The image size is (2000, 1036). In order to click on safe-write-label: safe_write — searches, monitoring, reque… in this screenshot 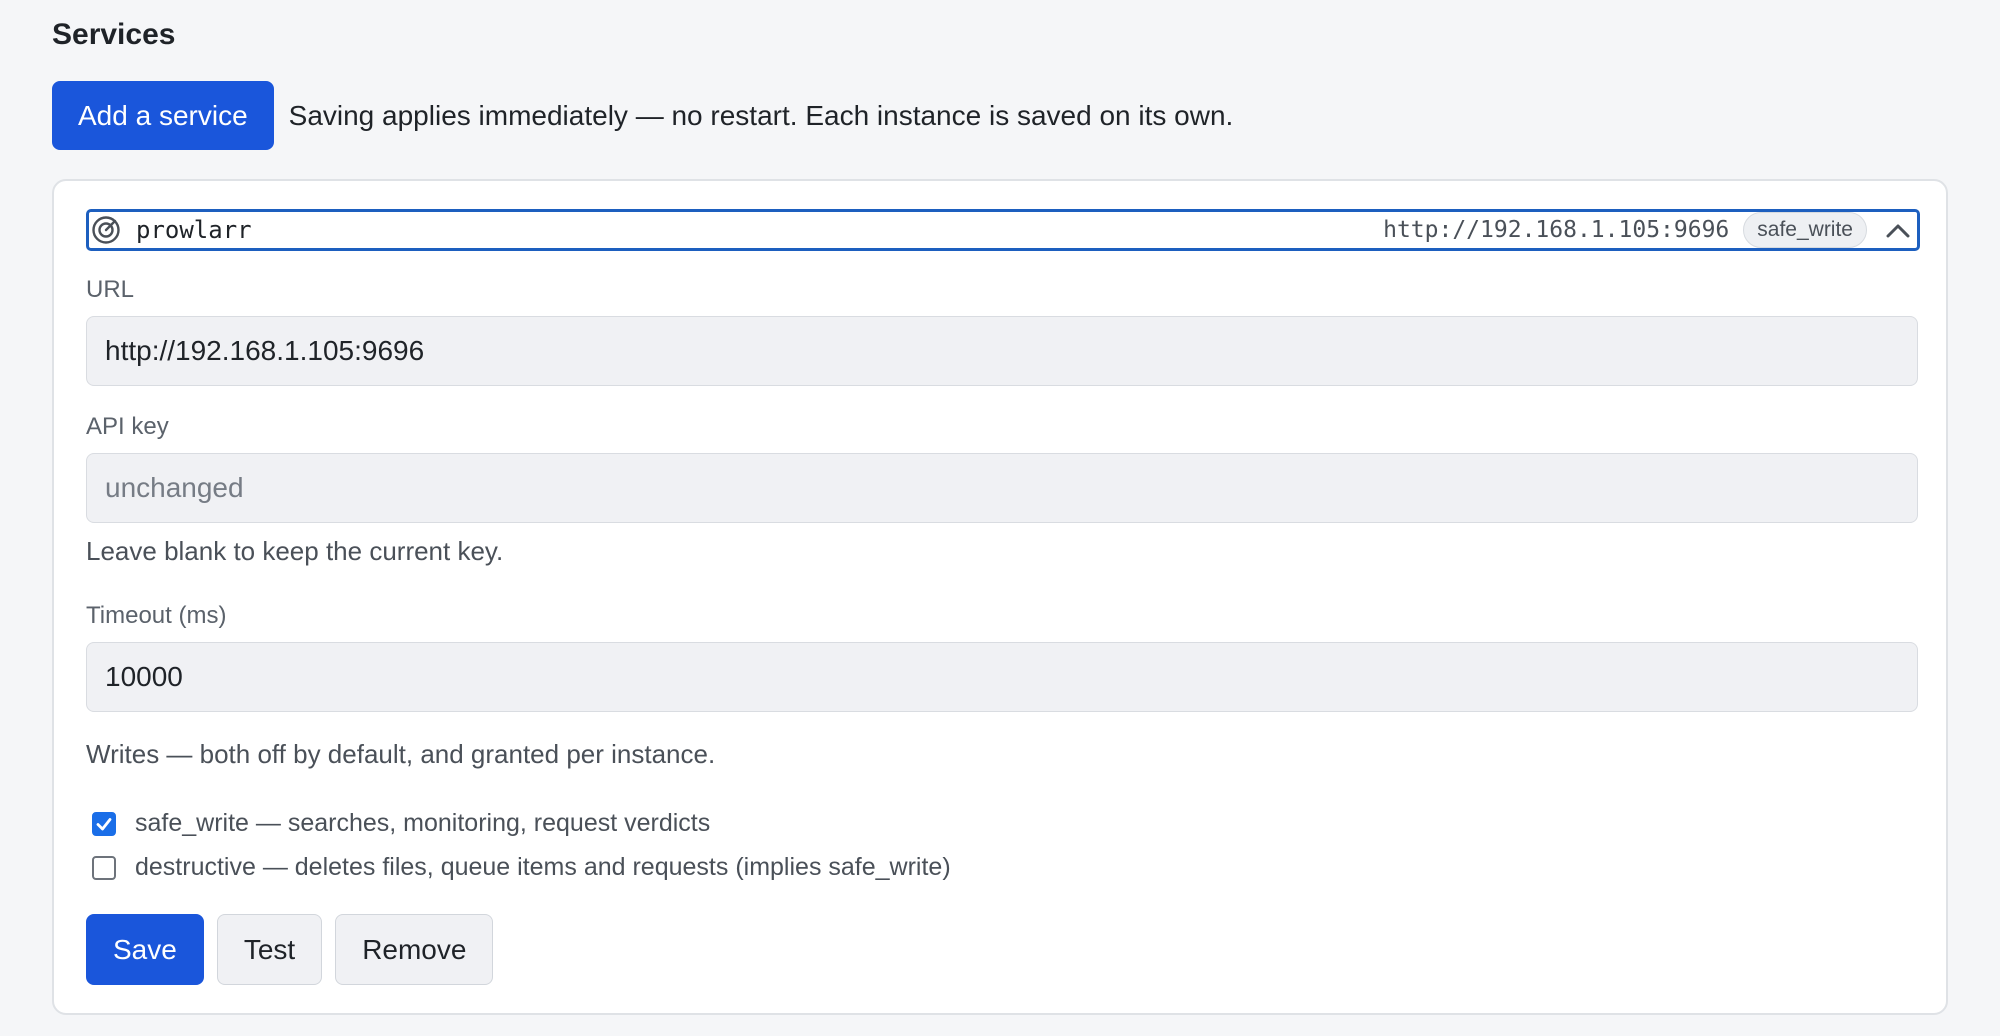, I will do `click(423, 823)`.